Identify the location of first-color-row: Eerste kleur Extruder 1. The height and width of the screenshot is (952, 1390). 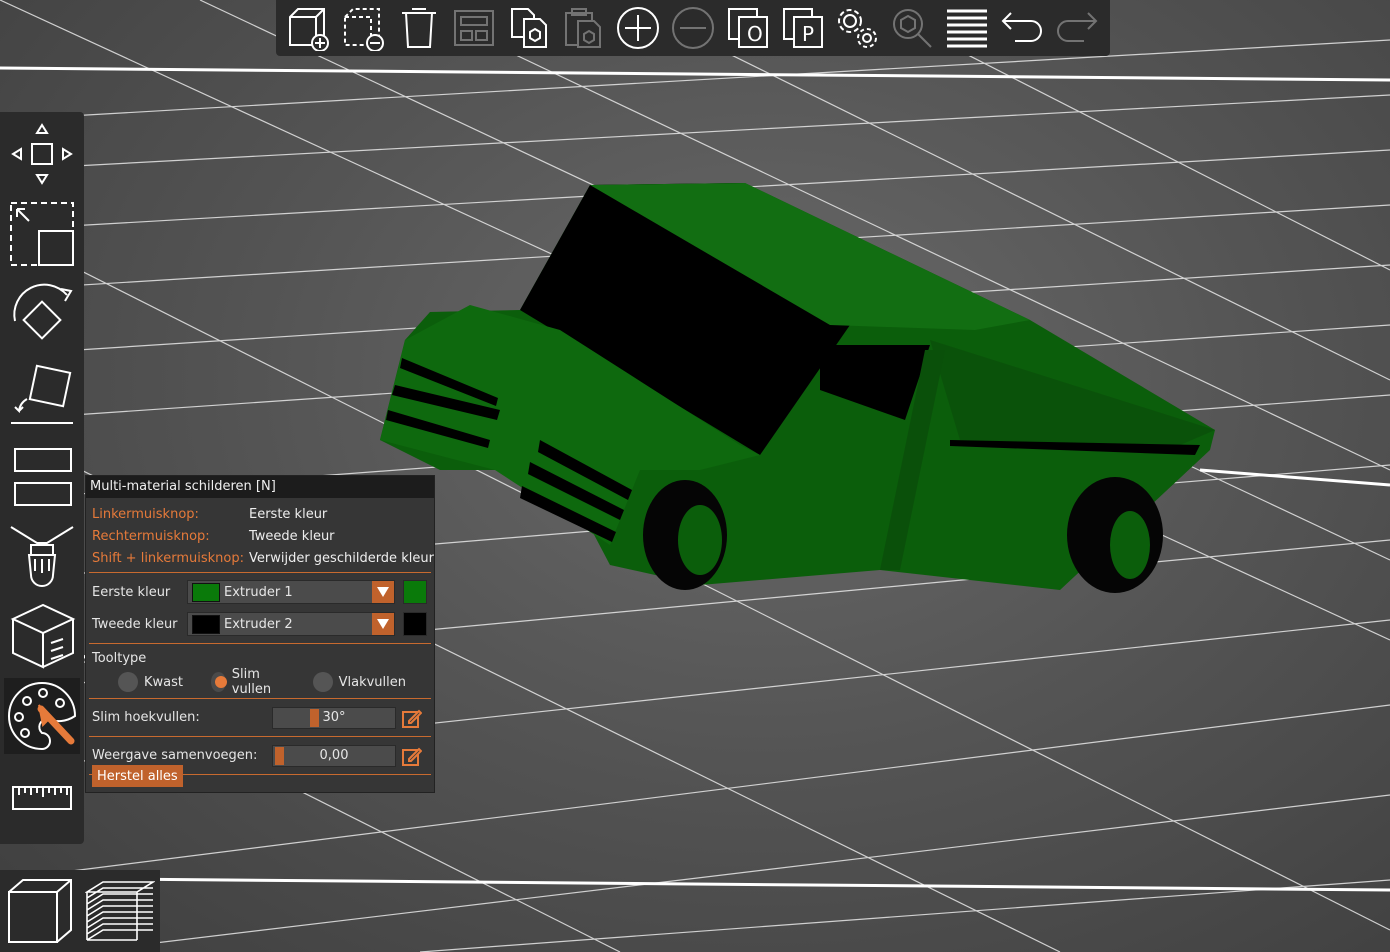
(260, 592).